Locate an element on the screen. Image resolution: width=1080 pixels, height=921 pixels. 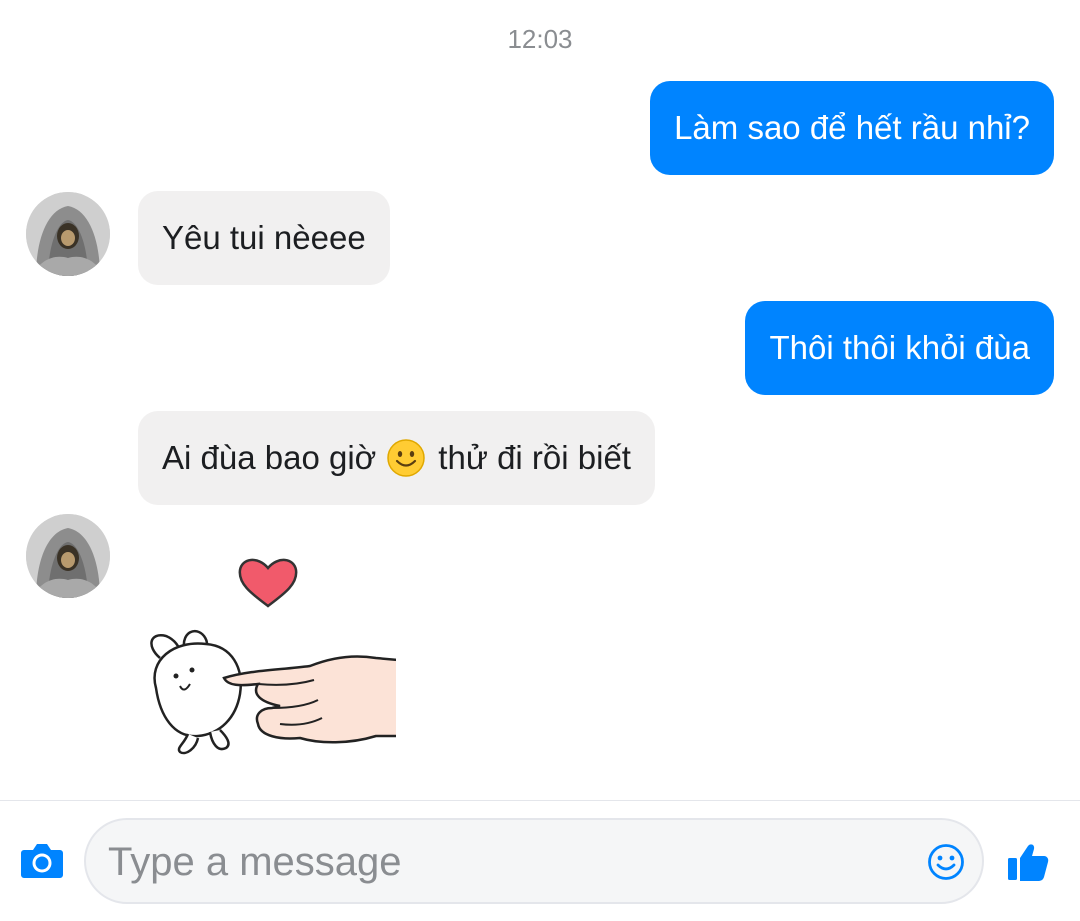
thumbs-up-icon is located at coordinates (1028, 862).